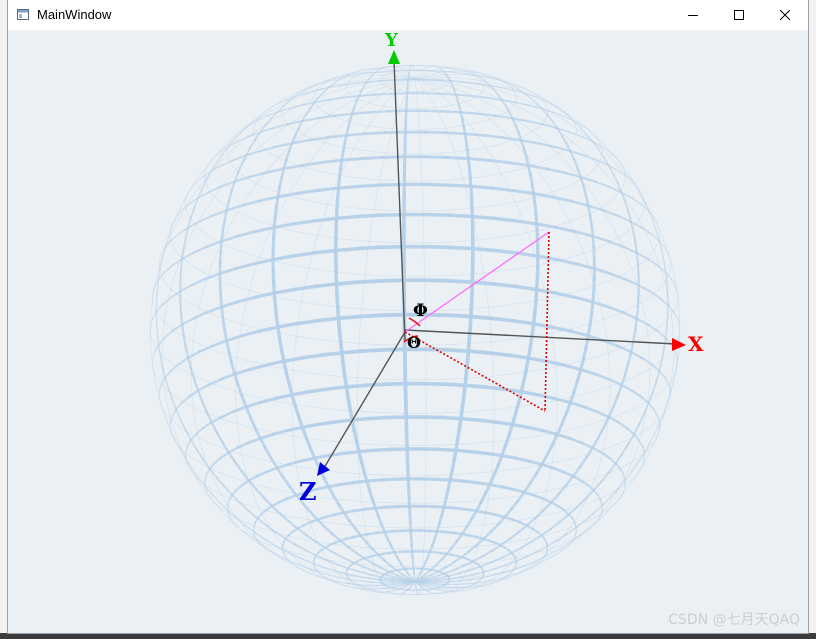  What do you see at coordinates (394, 57) in the screenshot?
I see `y-axis-arrow` at bounding box center [394, 57].